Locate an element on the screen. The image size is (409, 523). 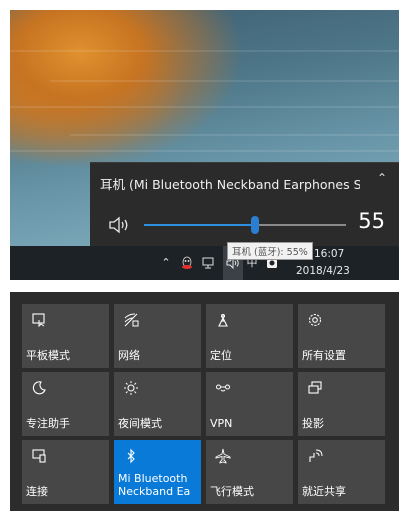
vpn-icon is located at coordinates (223, 388).